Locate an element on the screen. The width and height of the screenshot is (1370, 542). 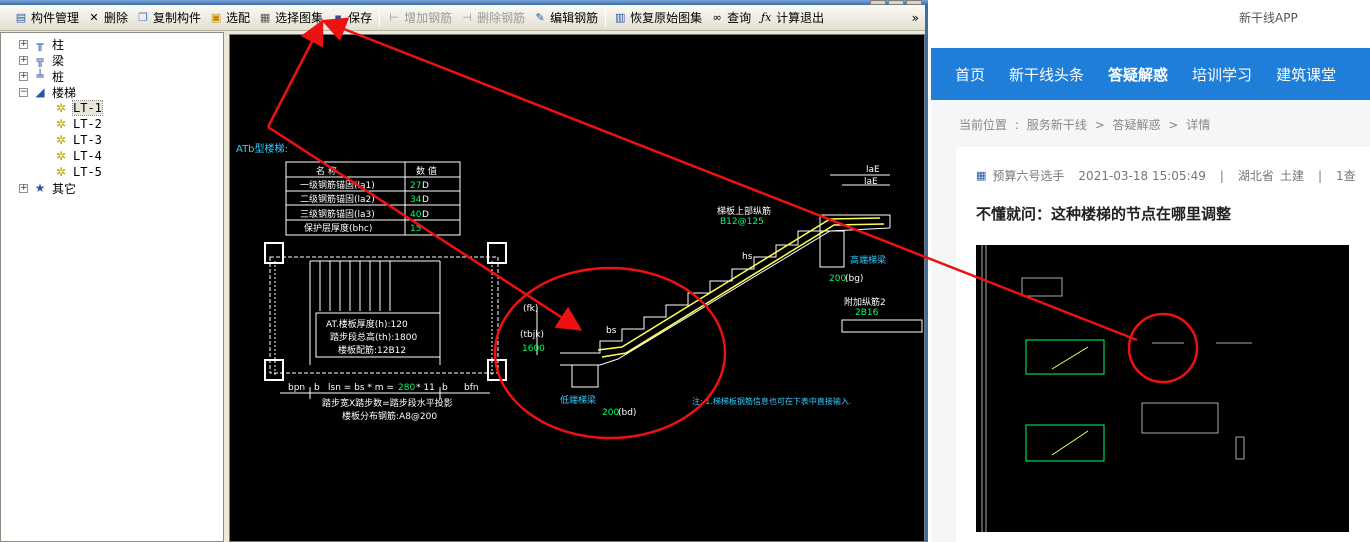
nav-home: 首页 is located at coordinates (970, 74).